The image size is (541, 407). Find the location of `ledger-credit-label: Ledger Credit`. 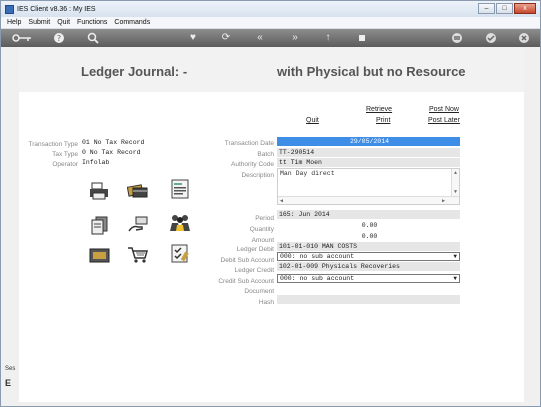

ledger-credit-label: Ledger Credit is located at coordinates (254, 270).